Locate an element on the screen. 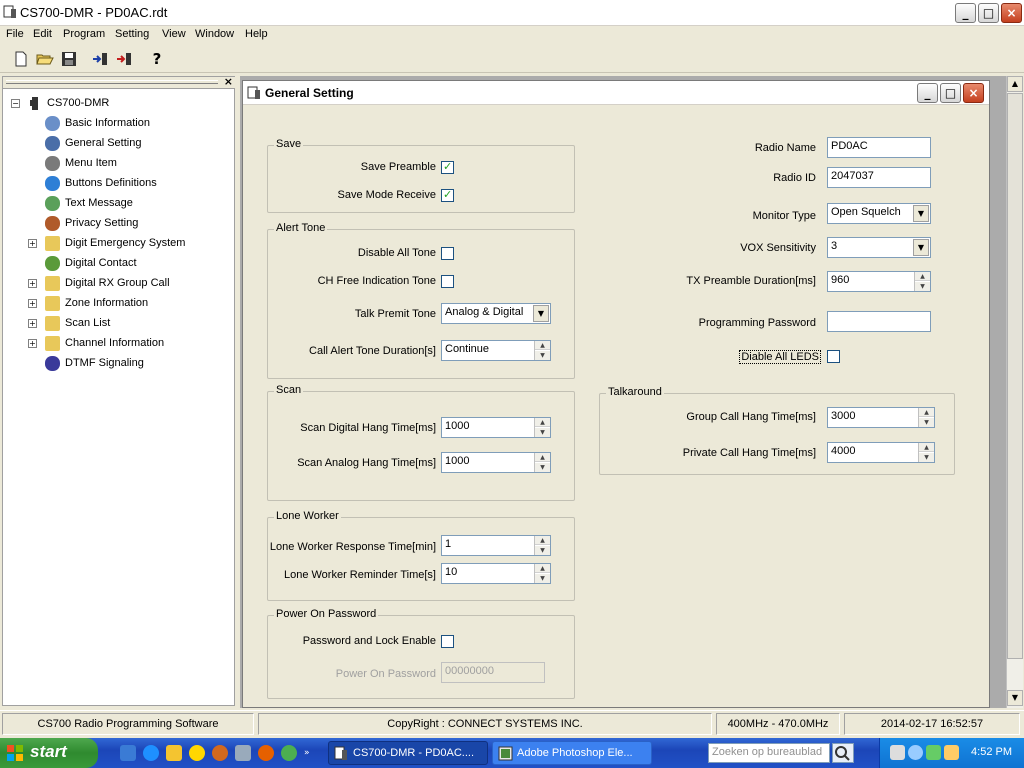 This screenshot has width=1024, height=768. spinner-arrows: ▲ ▼ is located at coordinates (542, 545).